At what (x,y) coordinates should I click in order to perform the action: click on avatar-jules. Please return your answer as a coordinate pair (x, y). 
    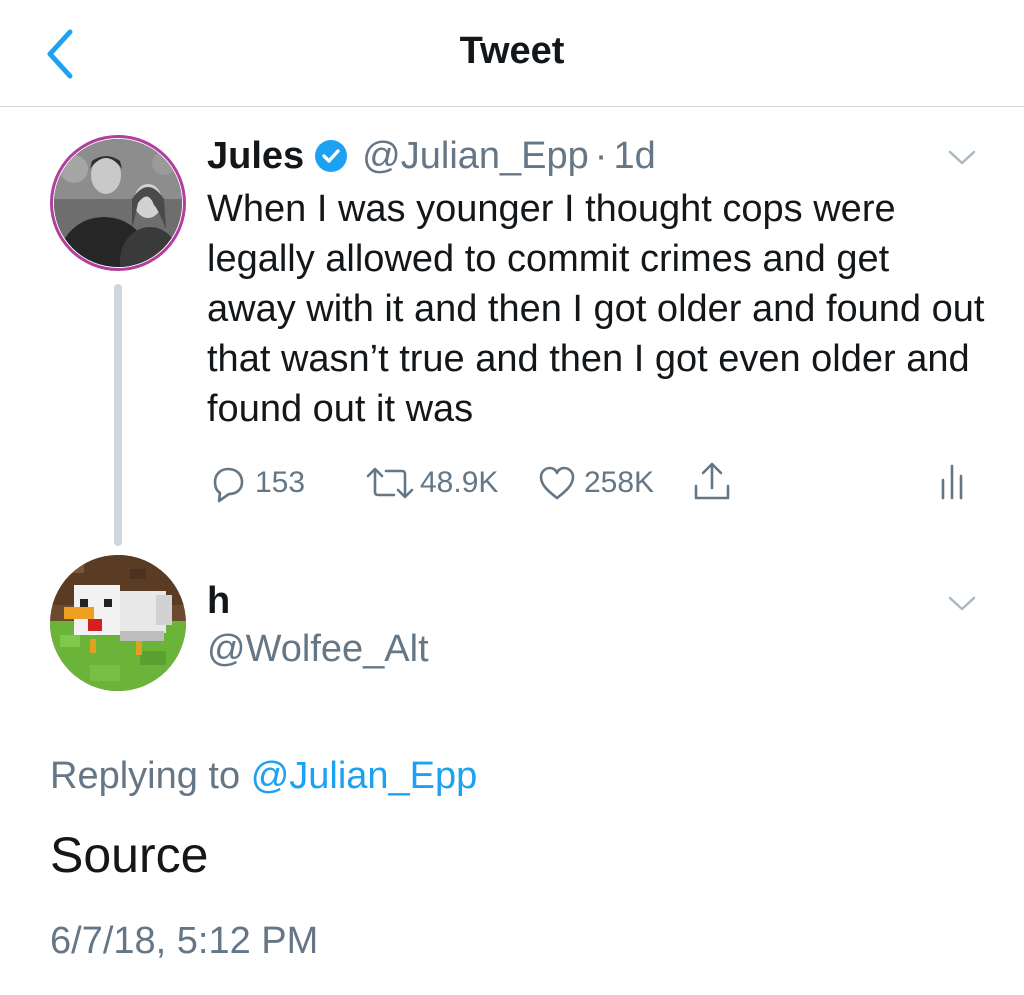
    Looking at the image, I should click on (118, 203).